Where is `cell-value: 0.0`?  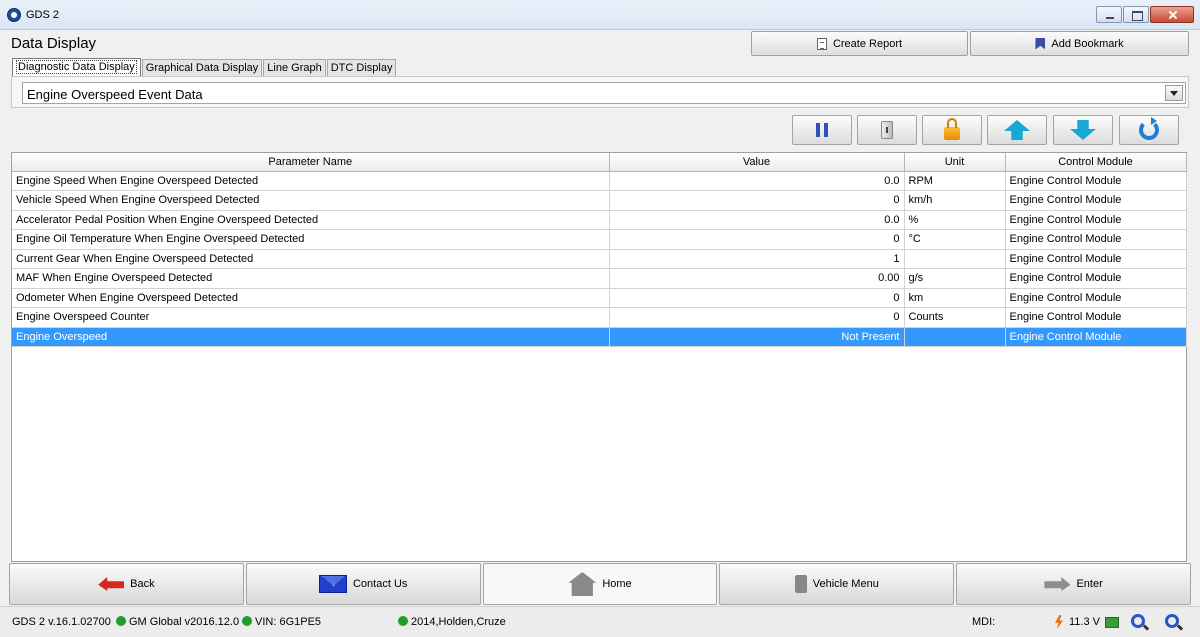
cell-value: 0.0 is located at coordinates (757, 220).